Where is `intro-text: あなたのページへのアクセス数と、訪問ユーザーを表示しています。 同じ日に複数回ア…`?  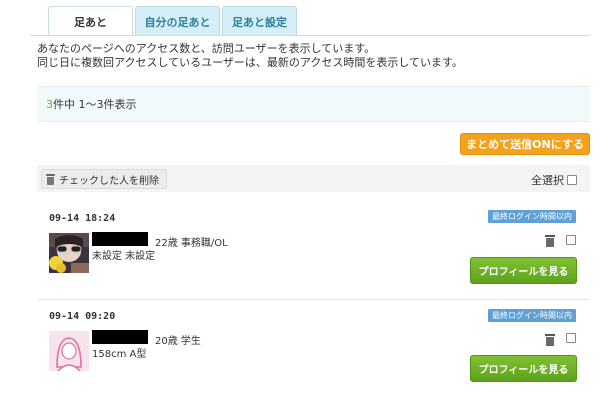
intro-text: あなたのページへのアクセス数と、訪問ユーザーを表示しています。 同じ日に複数回ア… is located at coordinates (250, 56).